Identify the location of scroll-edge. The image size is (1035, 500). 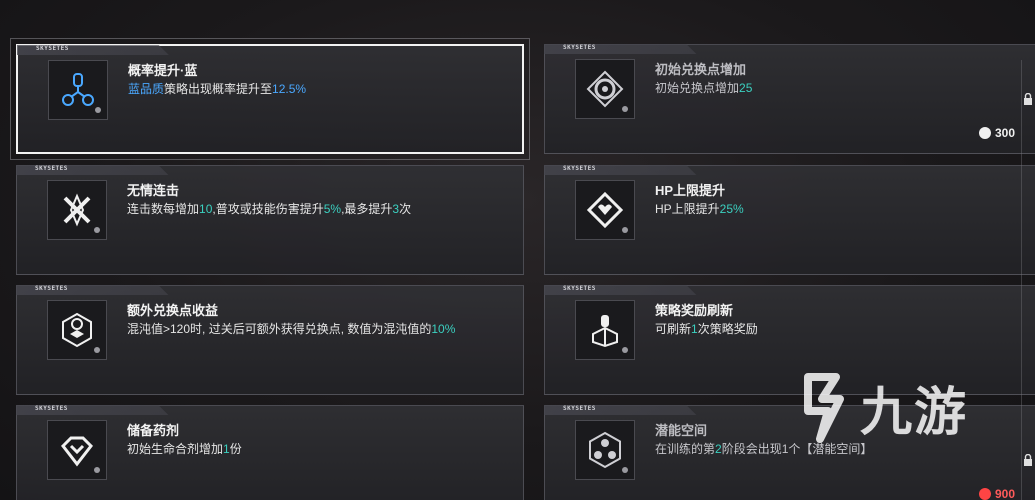
(1028, 280).